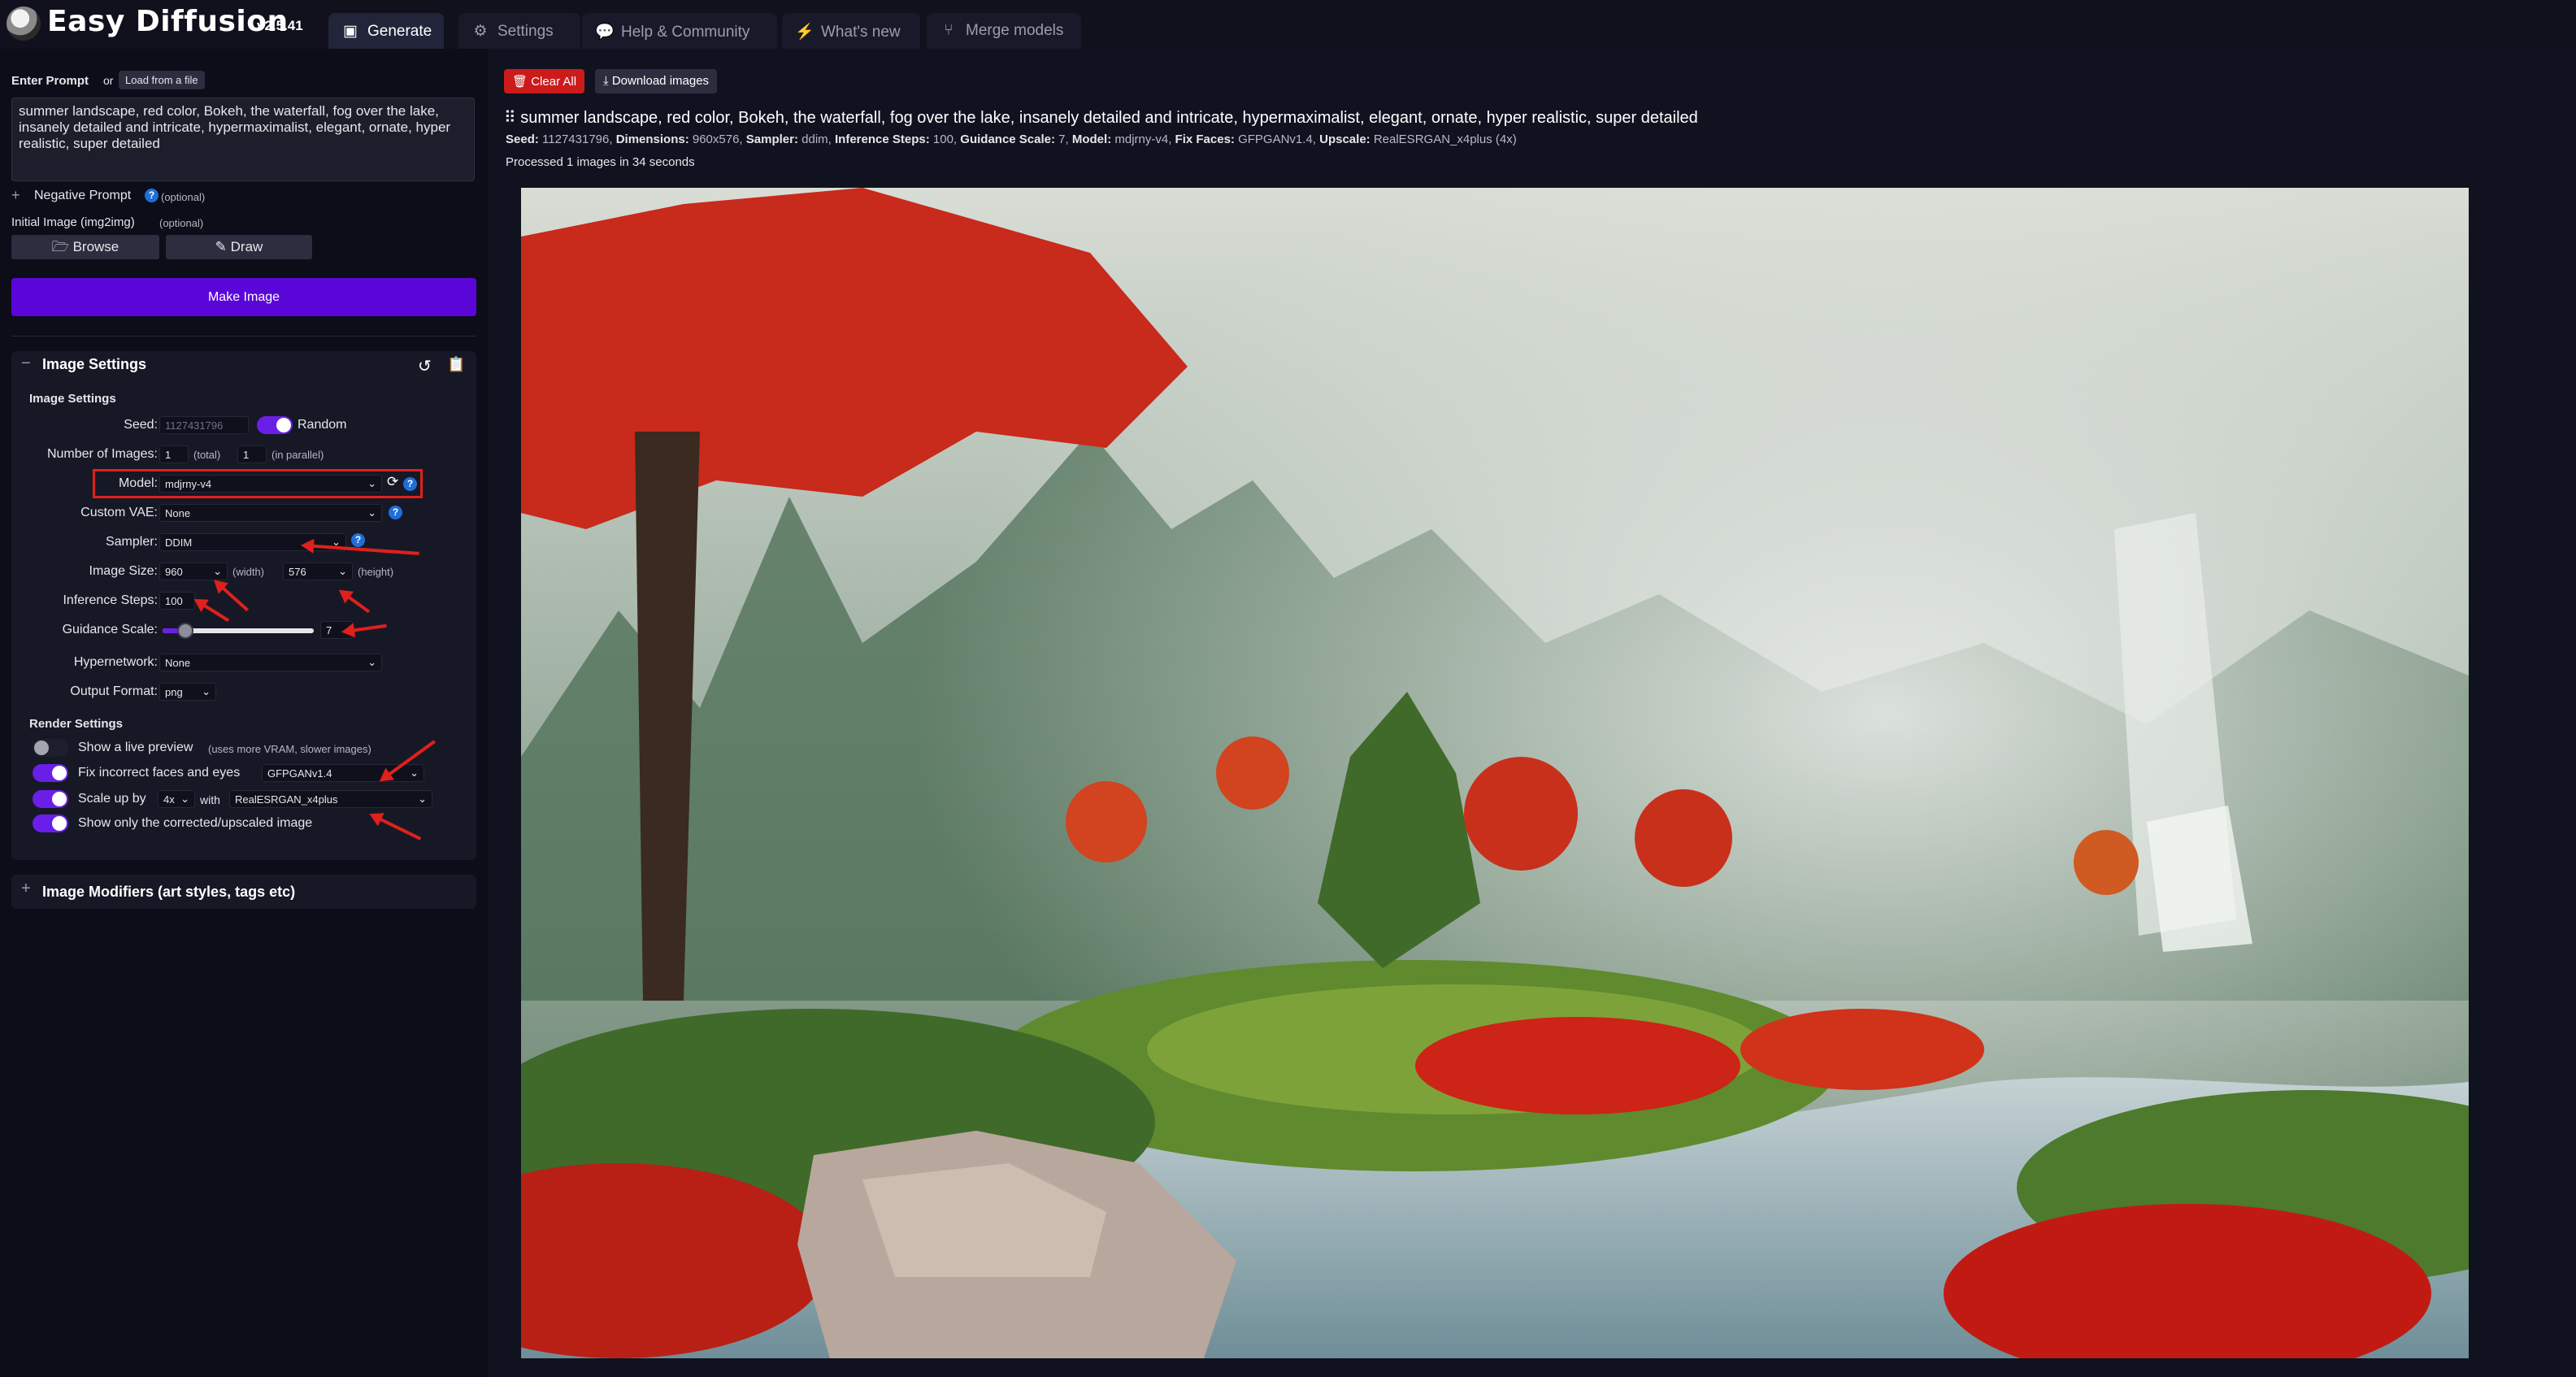 Image resolution: width=2576 pixels, height=1377 pixels. Describe the element at coordinates (50, 81) in the screenshot. I see `prompt-label: Enter Prompt` at that location.